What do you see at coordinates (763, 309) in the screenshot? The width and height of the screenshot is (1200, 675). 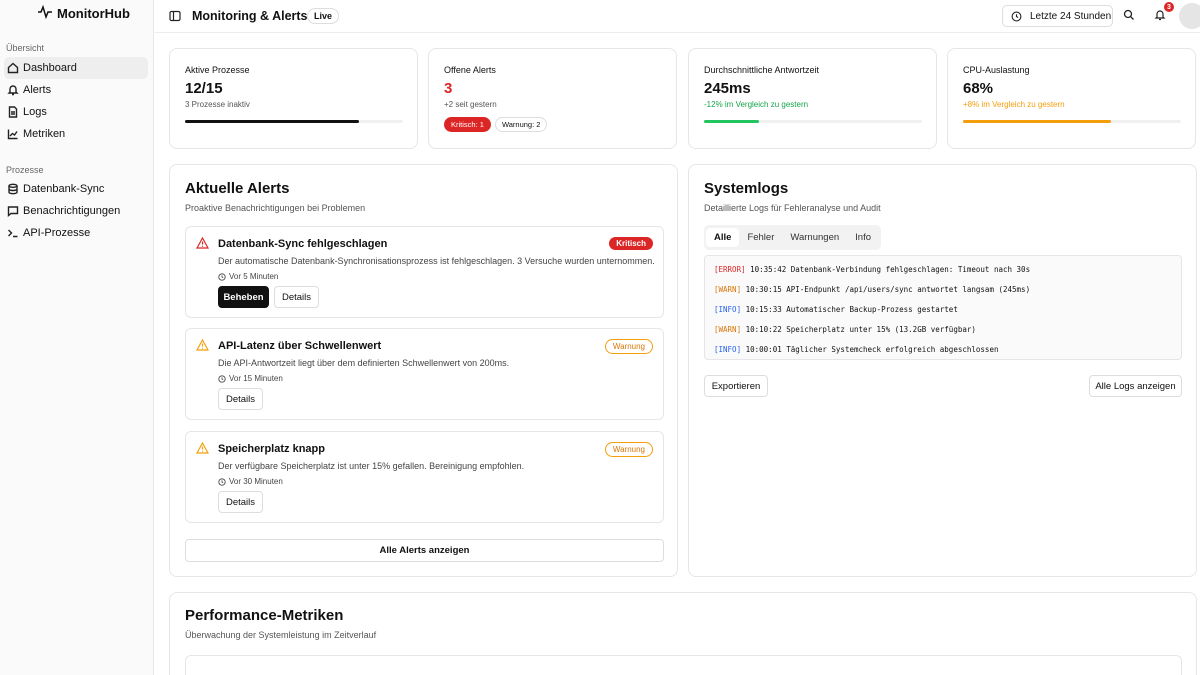 I see `log-time: 10:15:33` at bounding box center [763, 309].